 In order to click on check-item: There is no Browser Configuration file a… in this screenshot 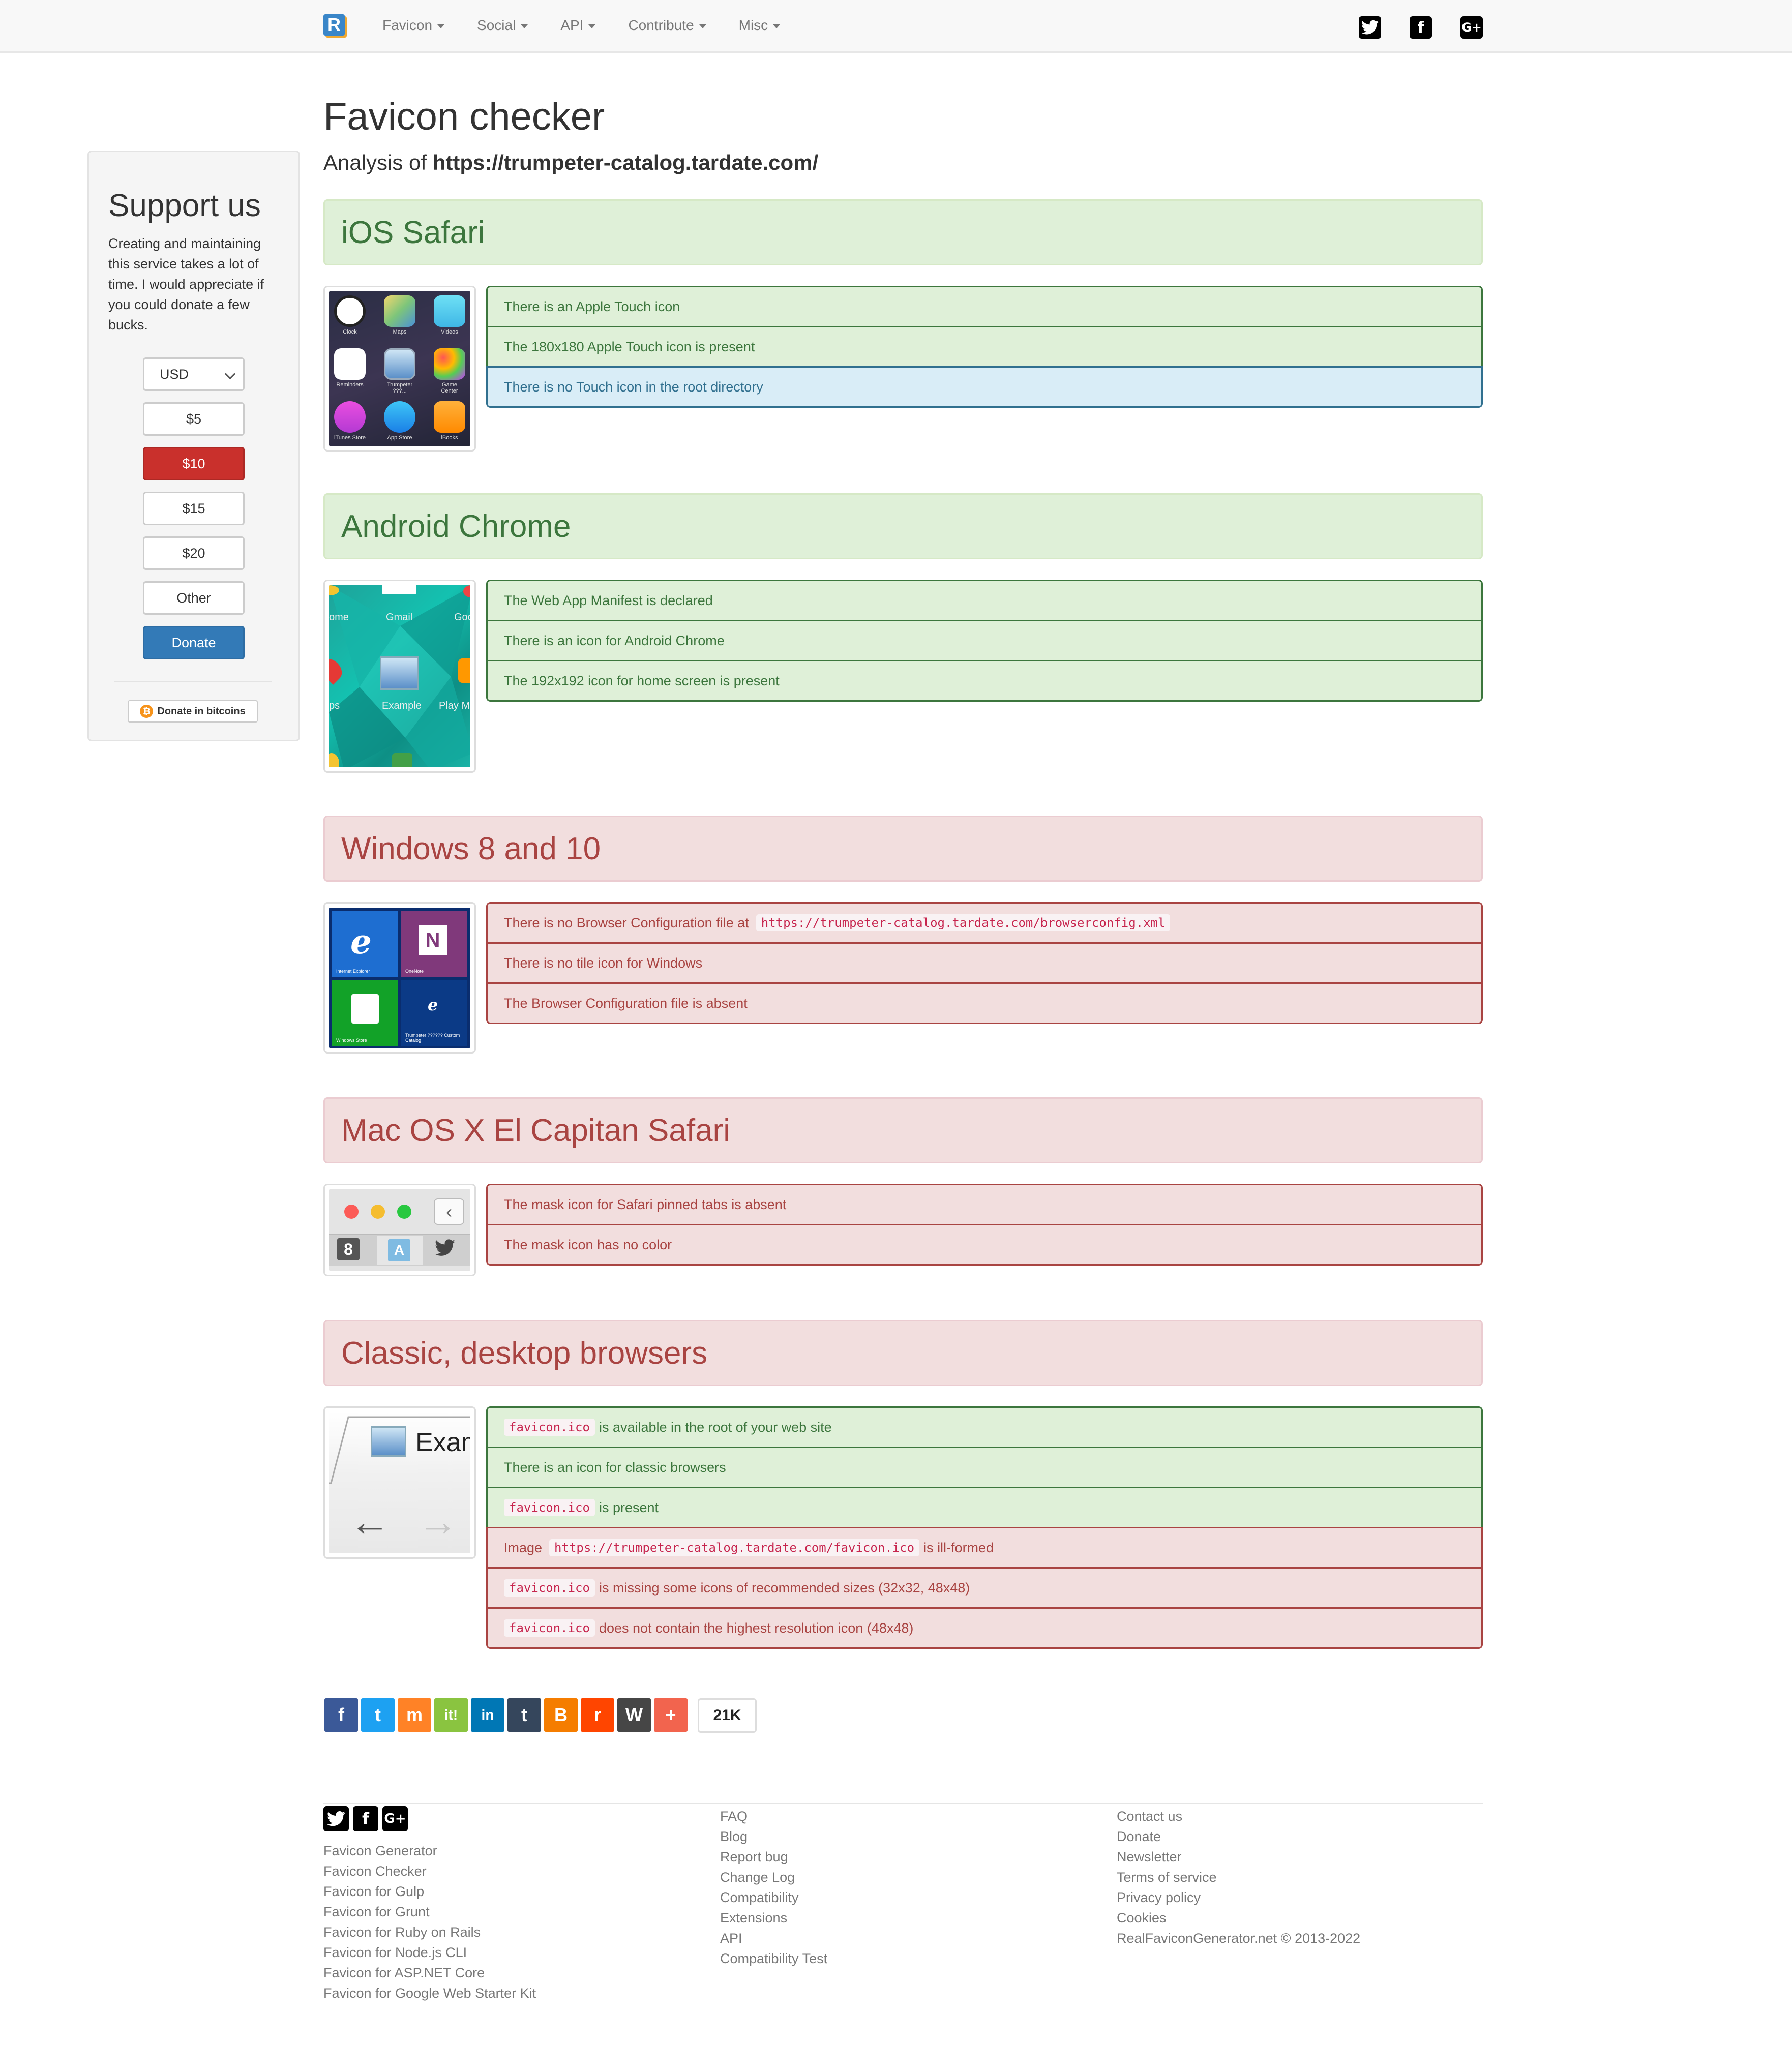, I will do `click(984, 923)`.